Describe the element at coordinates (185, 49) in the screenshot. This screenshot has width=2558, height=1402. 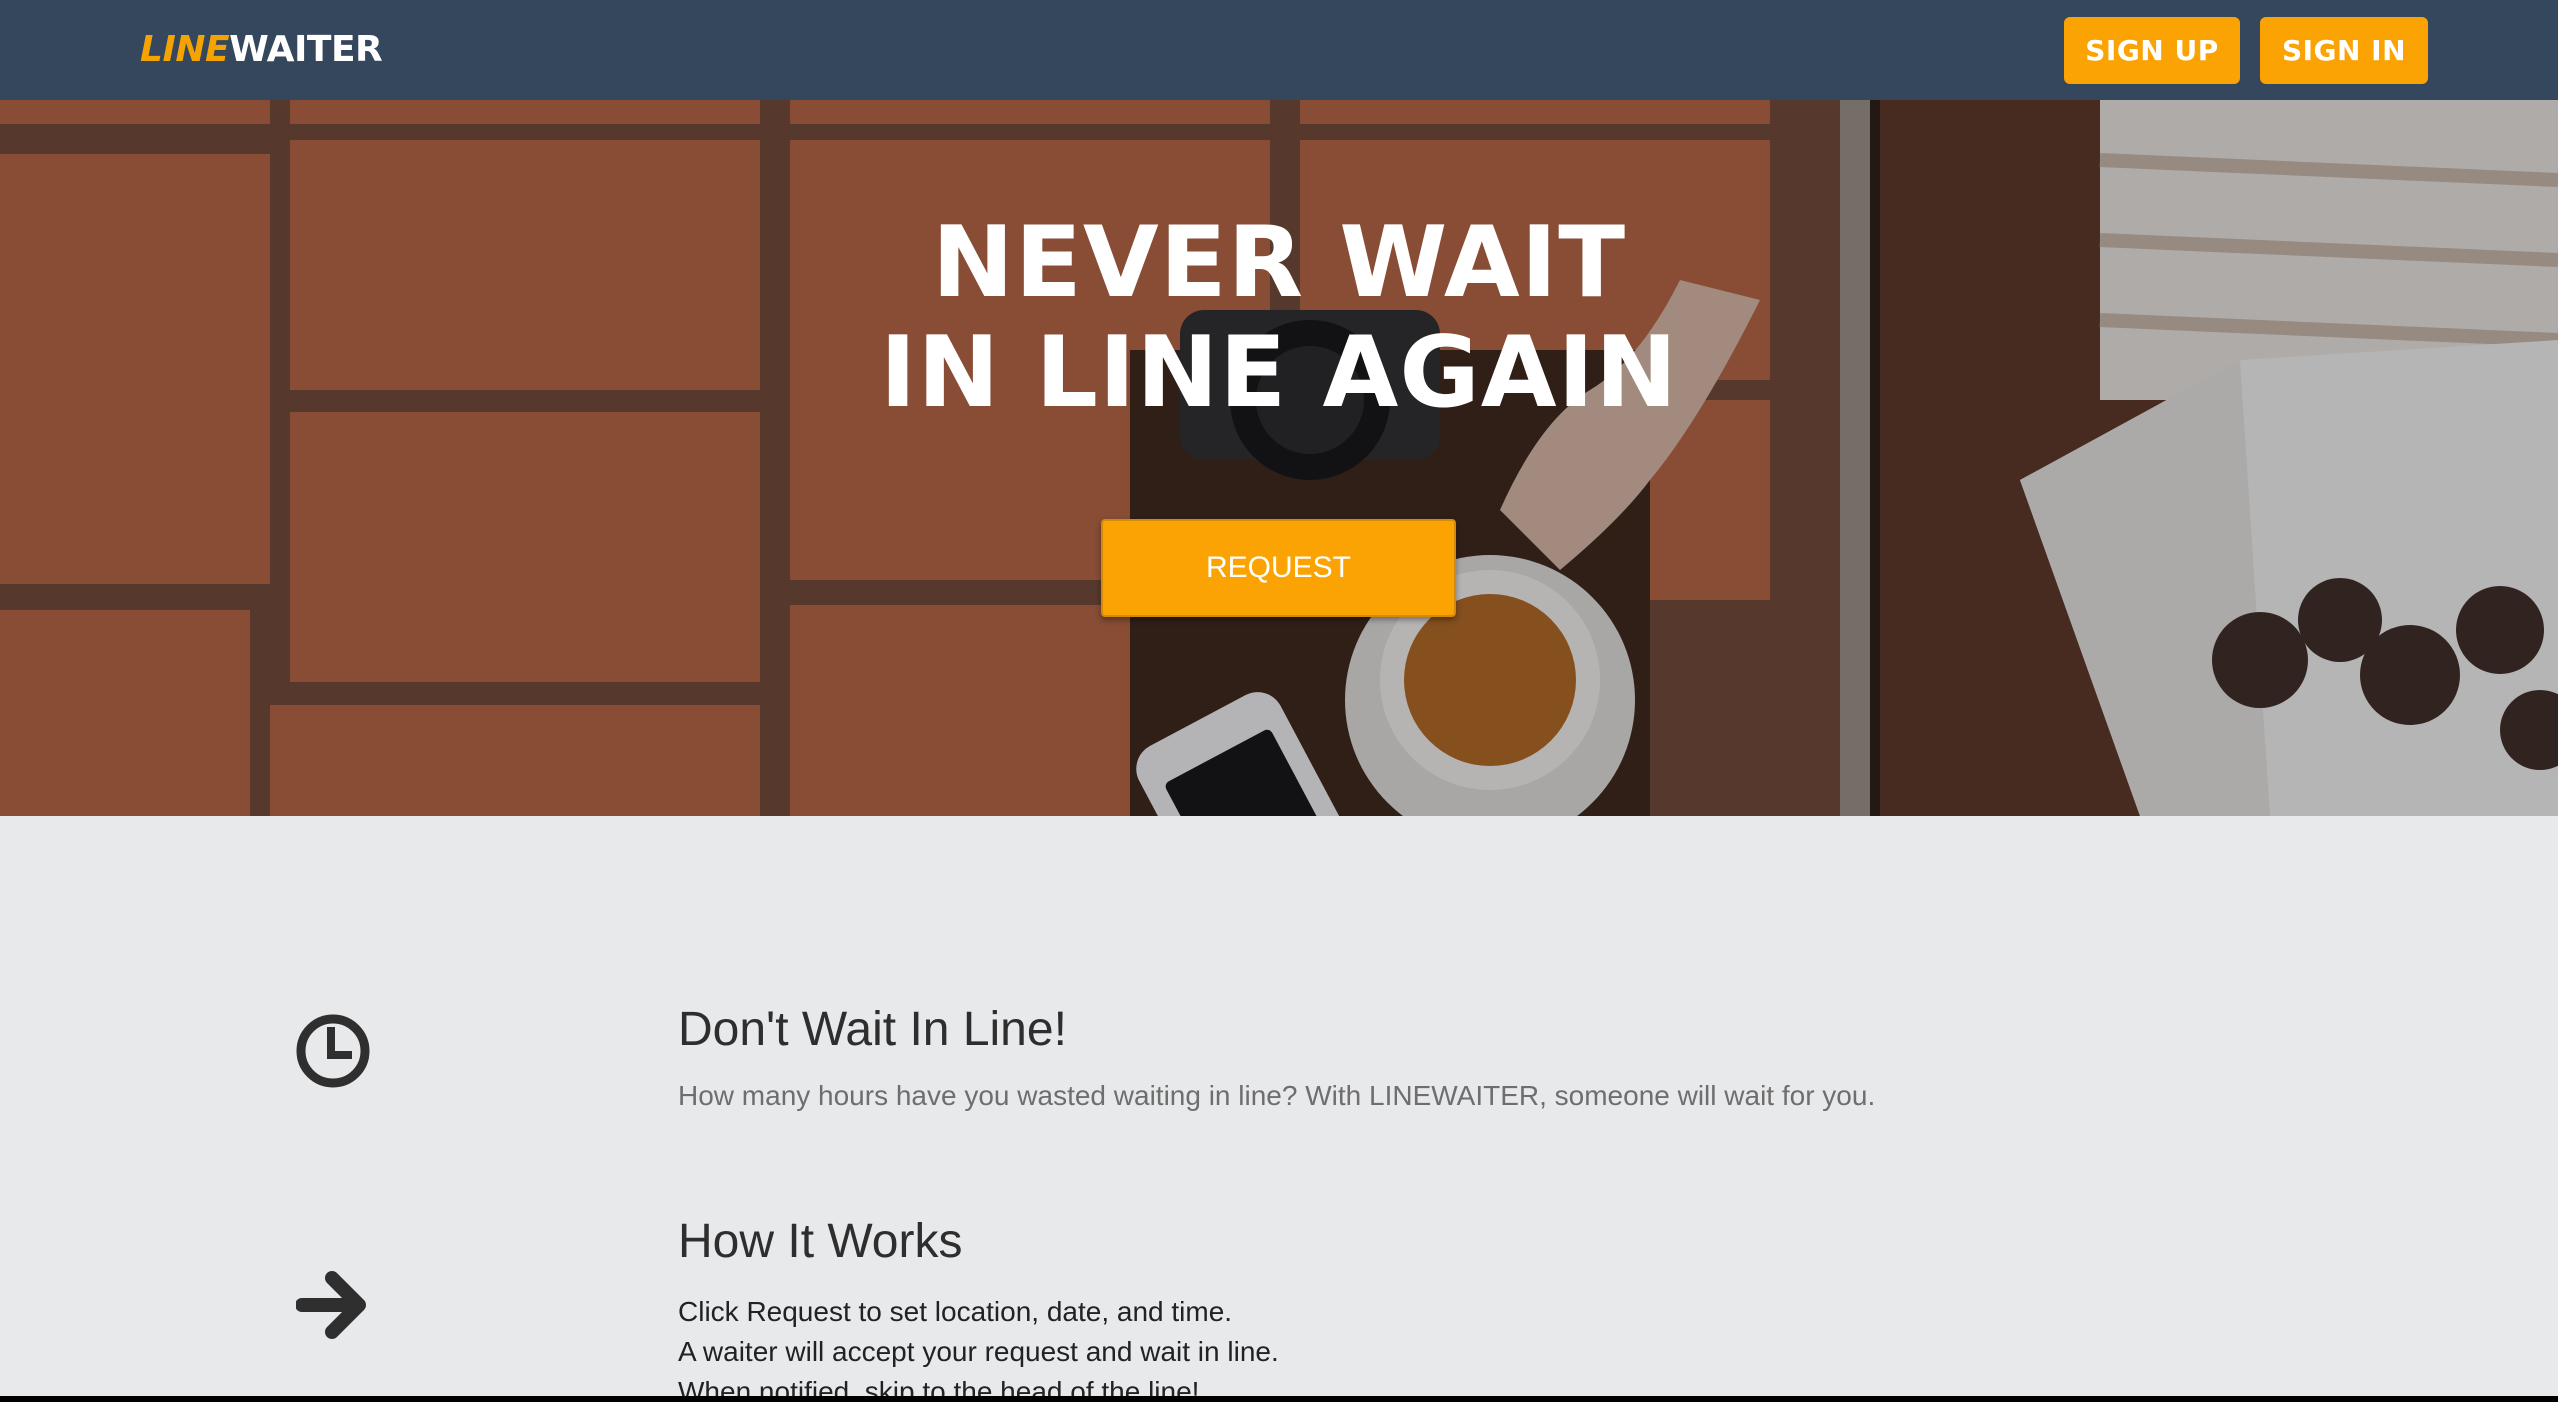
I see `logo-line-text: LINE` at that location.